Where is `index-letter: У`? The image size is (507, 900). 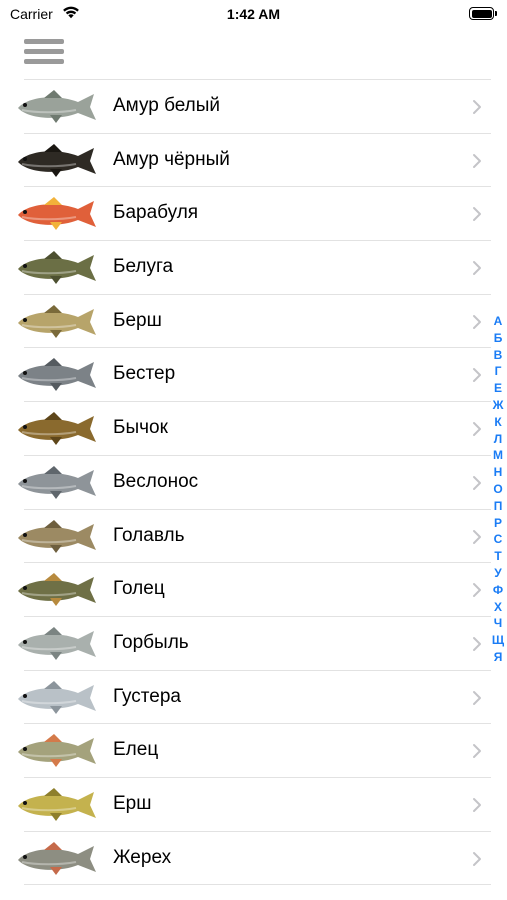
index-letter: У is located at coordinates (498, 573).